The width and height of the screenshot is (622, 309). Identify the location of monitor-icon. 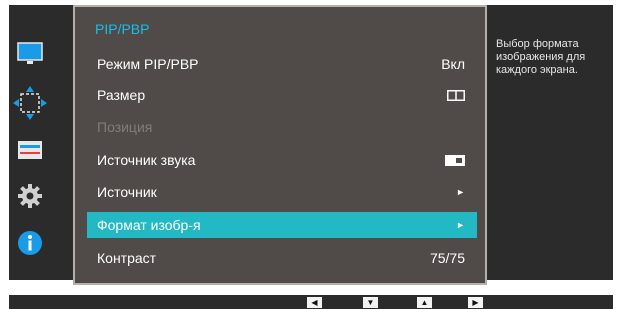
(30, 54).